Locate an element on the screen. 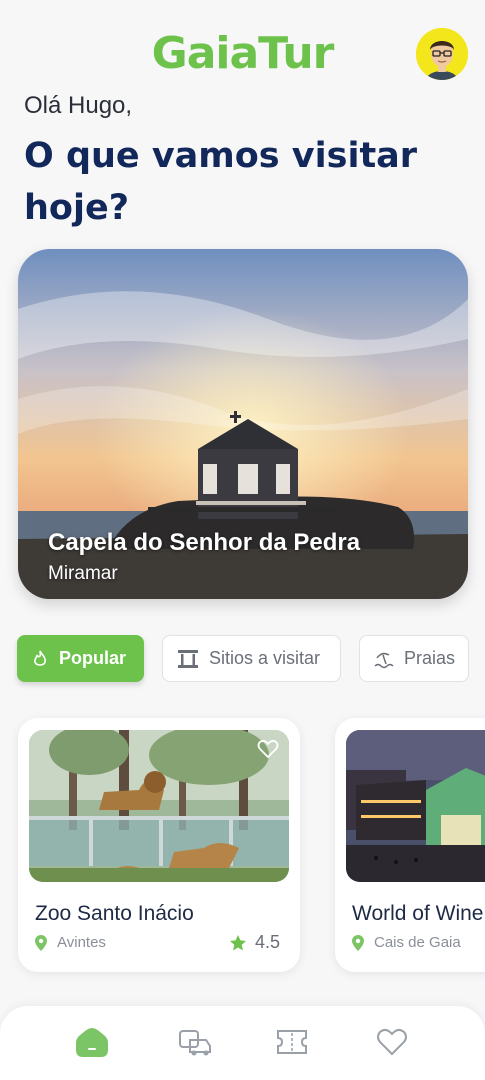  greeting: Olá Hugo, is located at coordinates (78, 105).